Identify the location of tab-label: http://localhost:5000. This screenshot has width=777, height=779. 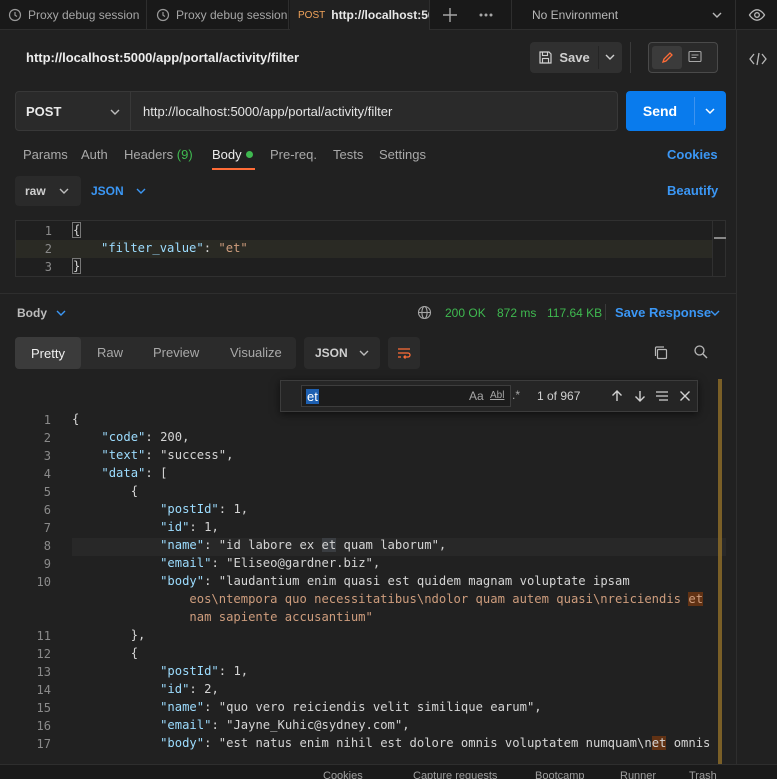
(380, 15).